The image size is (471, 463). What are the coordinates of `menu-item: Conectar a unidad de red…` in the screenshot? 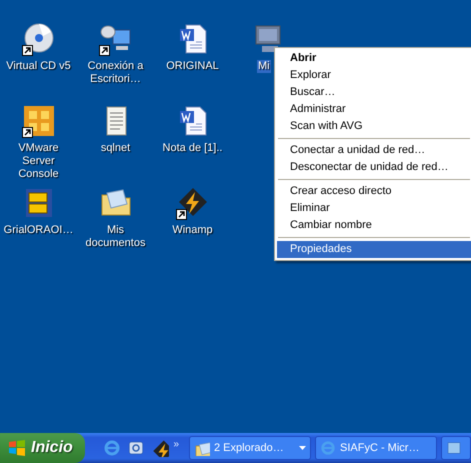 It's located at (374, 150).